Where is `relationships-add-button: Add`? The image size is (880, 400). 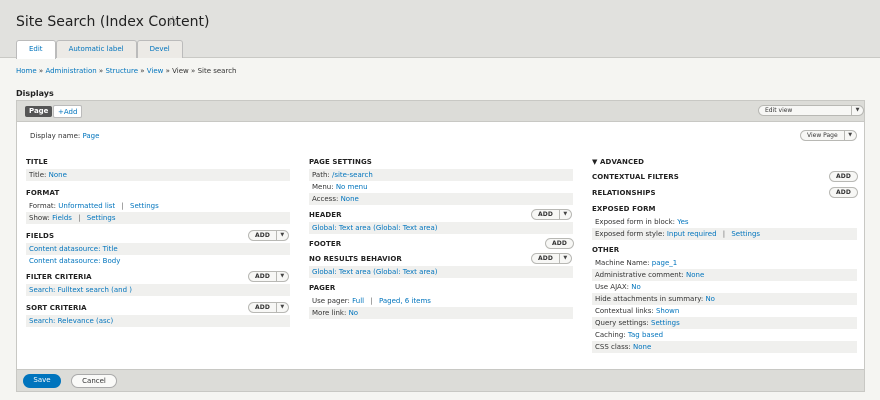
relationships-add-button: Add is located at coordinates (843, 192).